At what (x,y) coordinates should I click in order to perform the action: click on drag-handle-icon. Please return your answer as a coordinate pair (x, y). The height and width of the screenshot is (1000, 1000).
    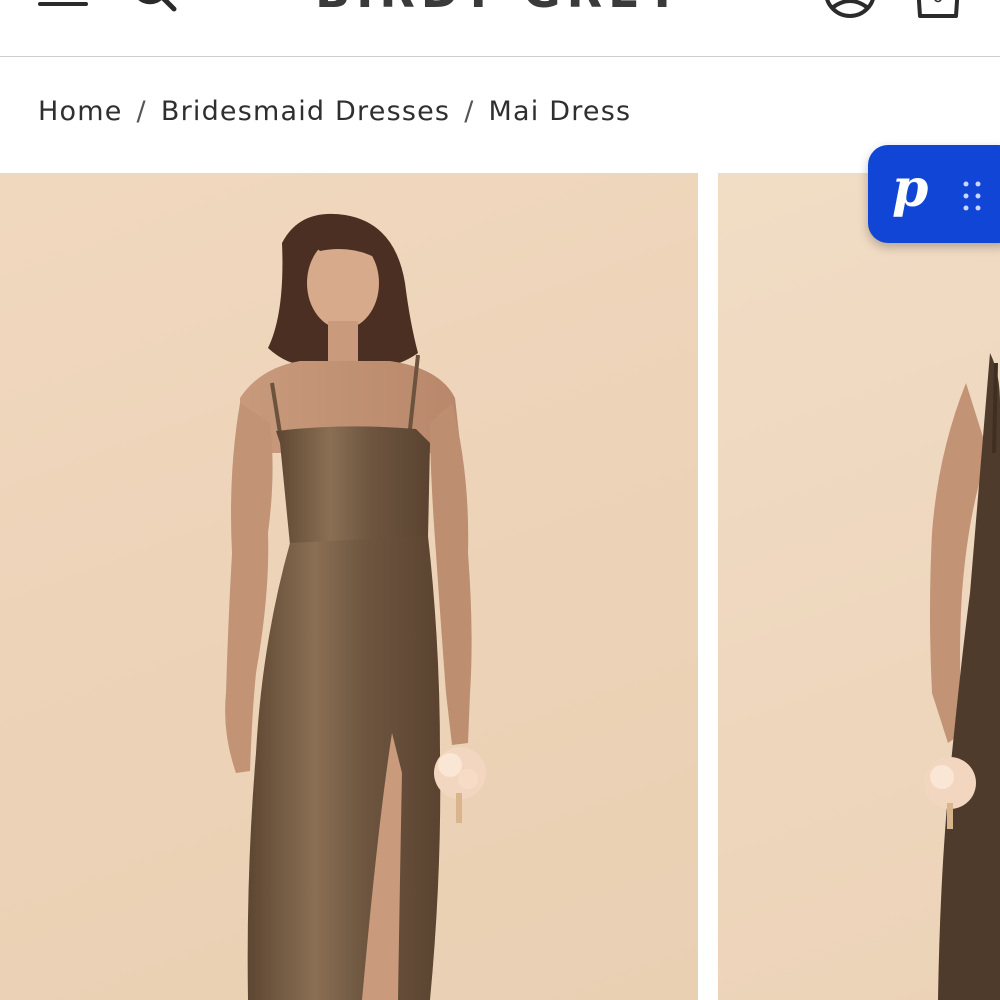
    Looking at the image, I should click on (973, 196).